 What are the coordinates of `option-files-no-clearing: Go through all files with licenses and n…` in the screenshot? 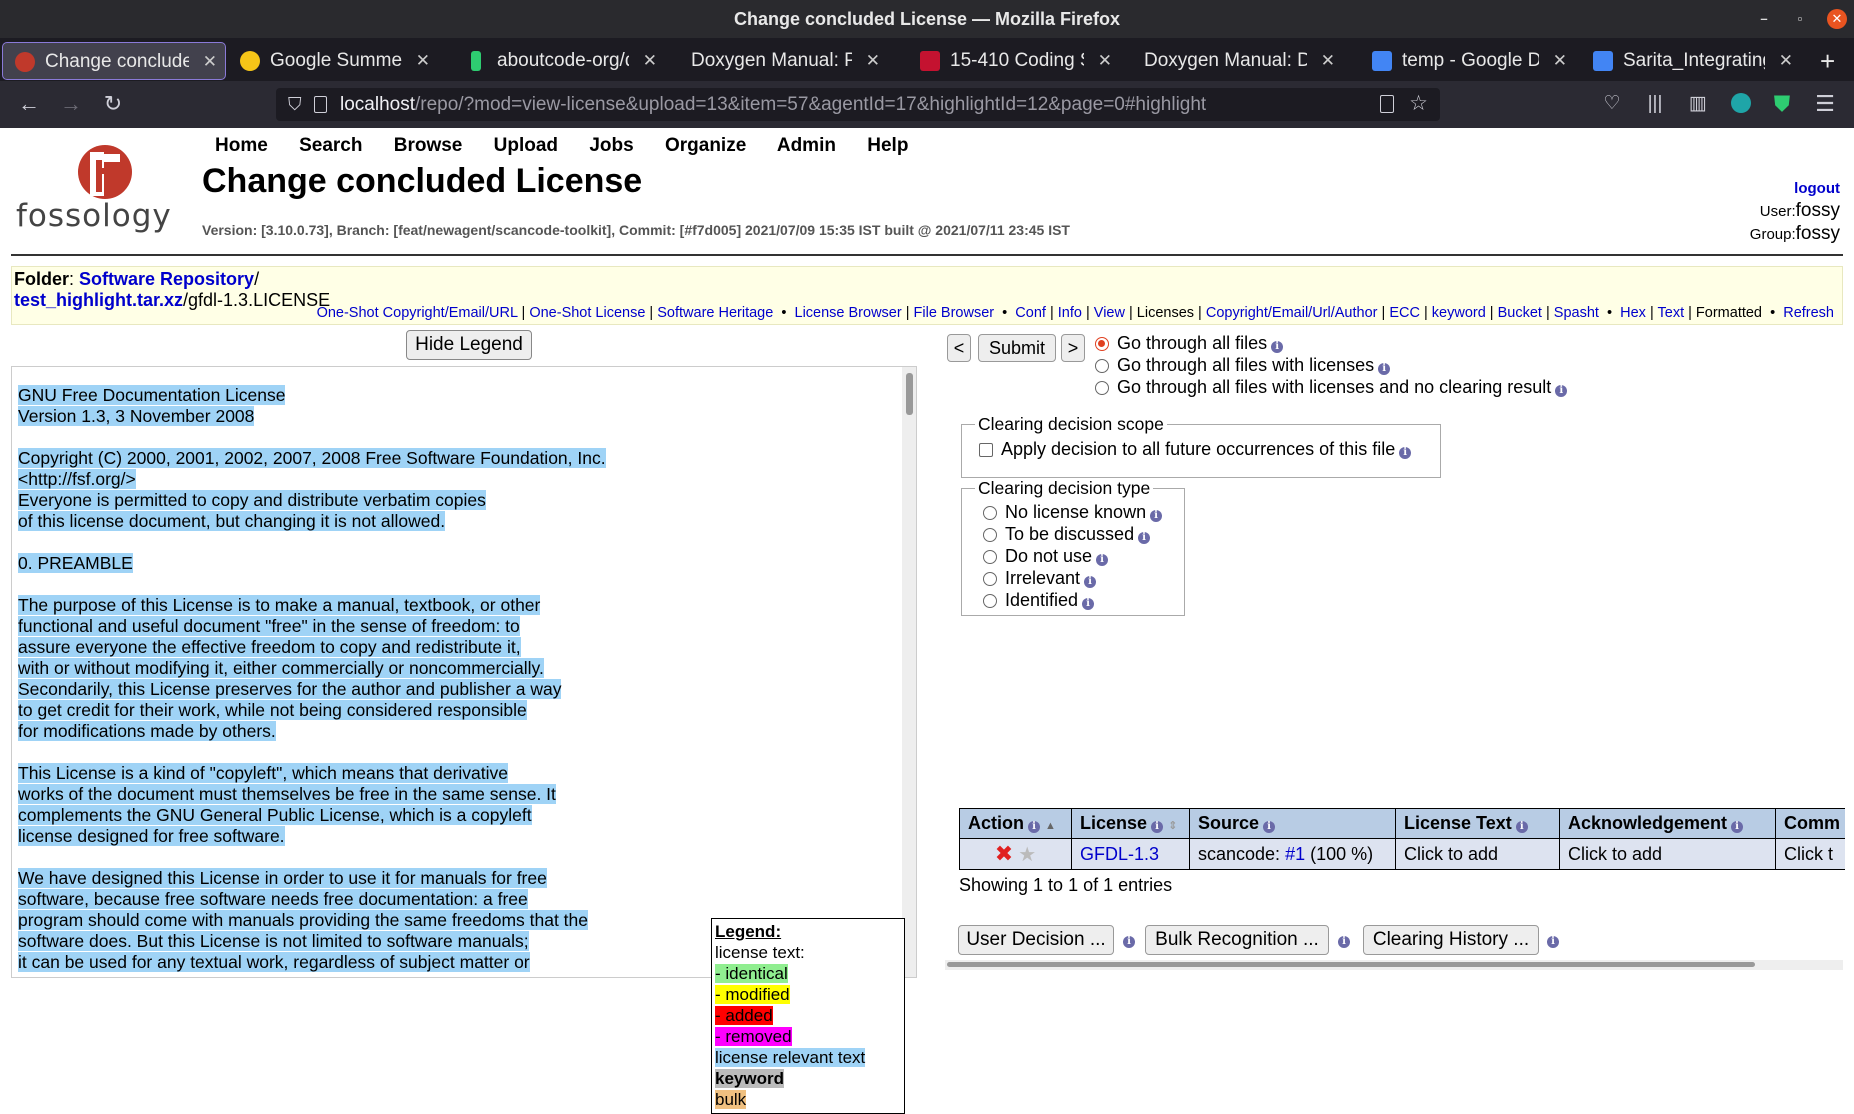 It's located at (1331, 387).